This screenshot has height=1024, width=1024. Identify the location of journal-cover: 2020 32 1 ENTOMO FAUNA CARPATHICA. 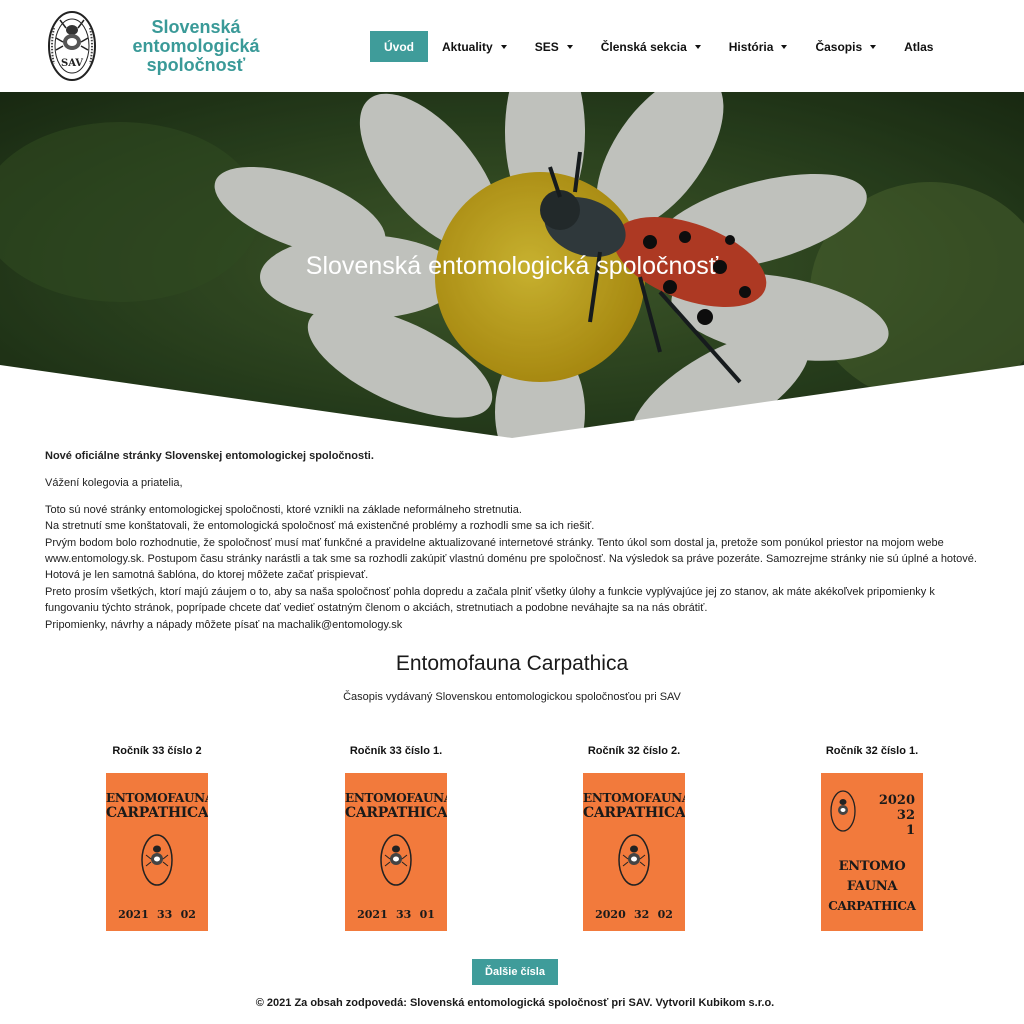
(872, 852).